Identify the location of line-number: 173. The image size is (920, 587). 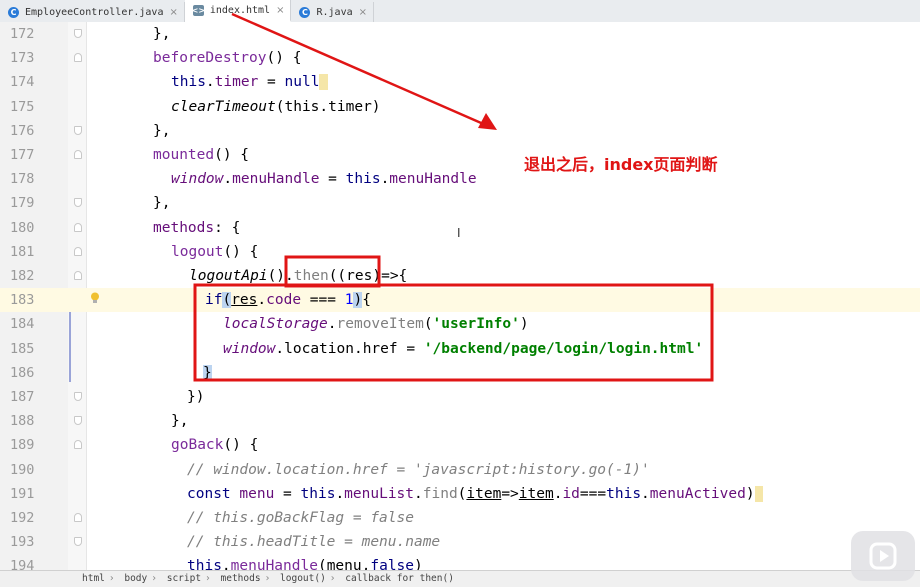
(22, 58).